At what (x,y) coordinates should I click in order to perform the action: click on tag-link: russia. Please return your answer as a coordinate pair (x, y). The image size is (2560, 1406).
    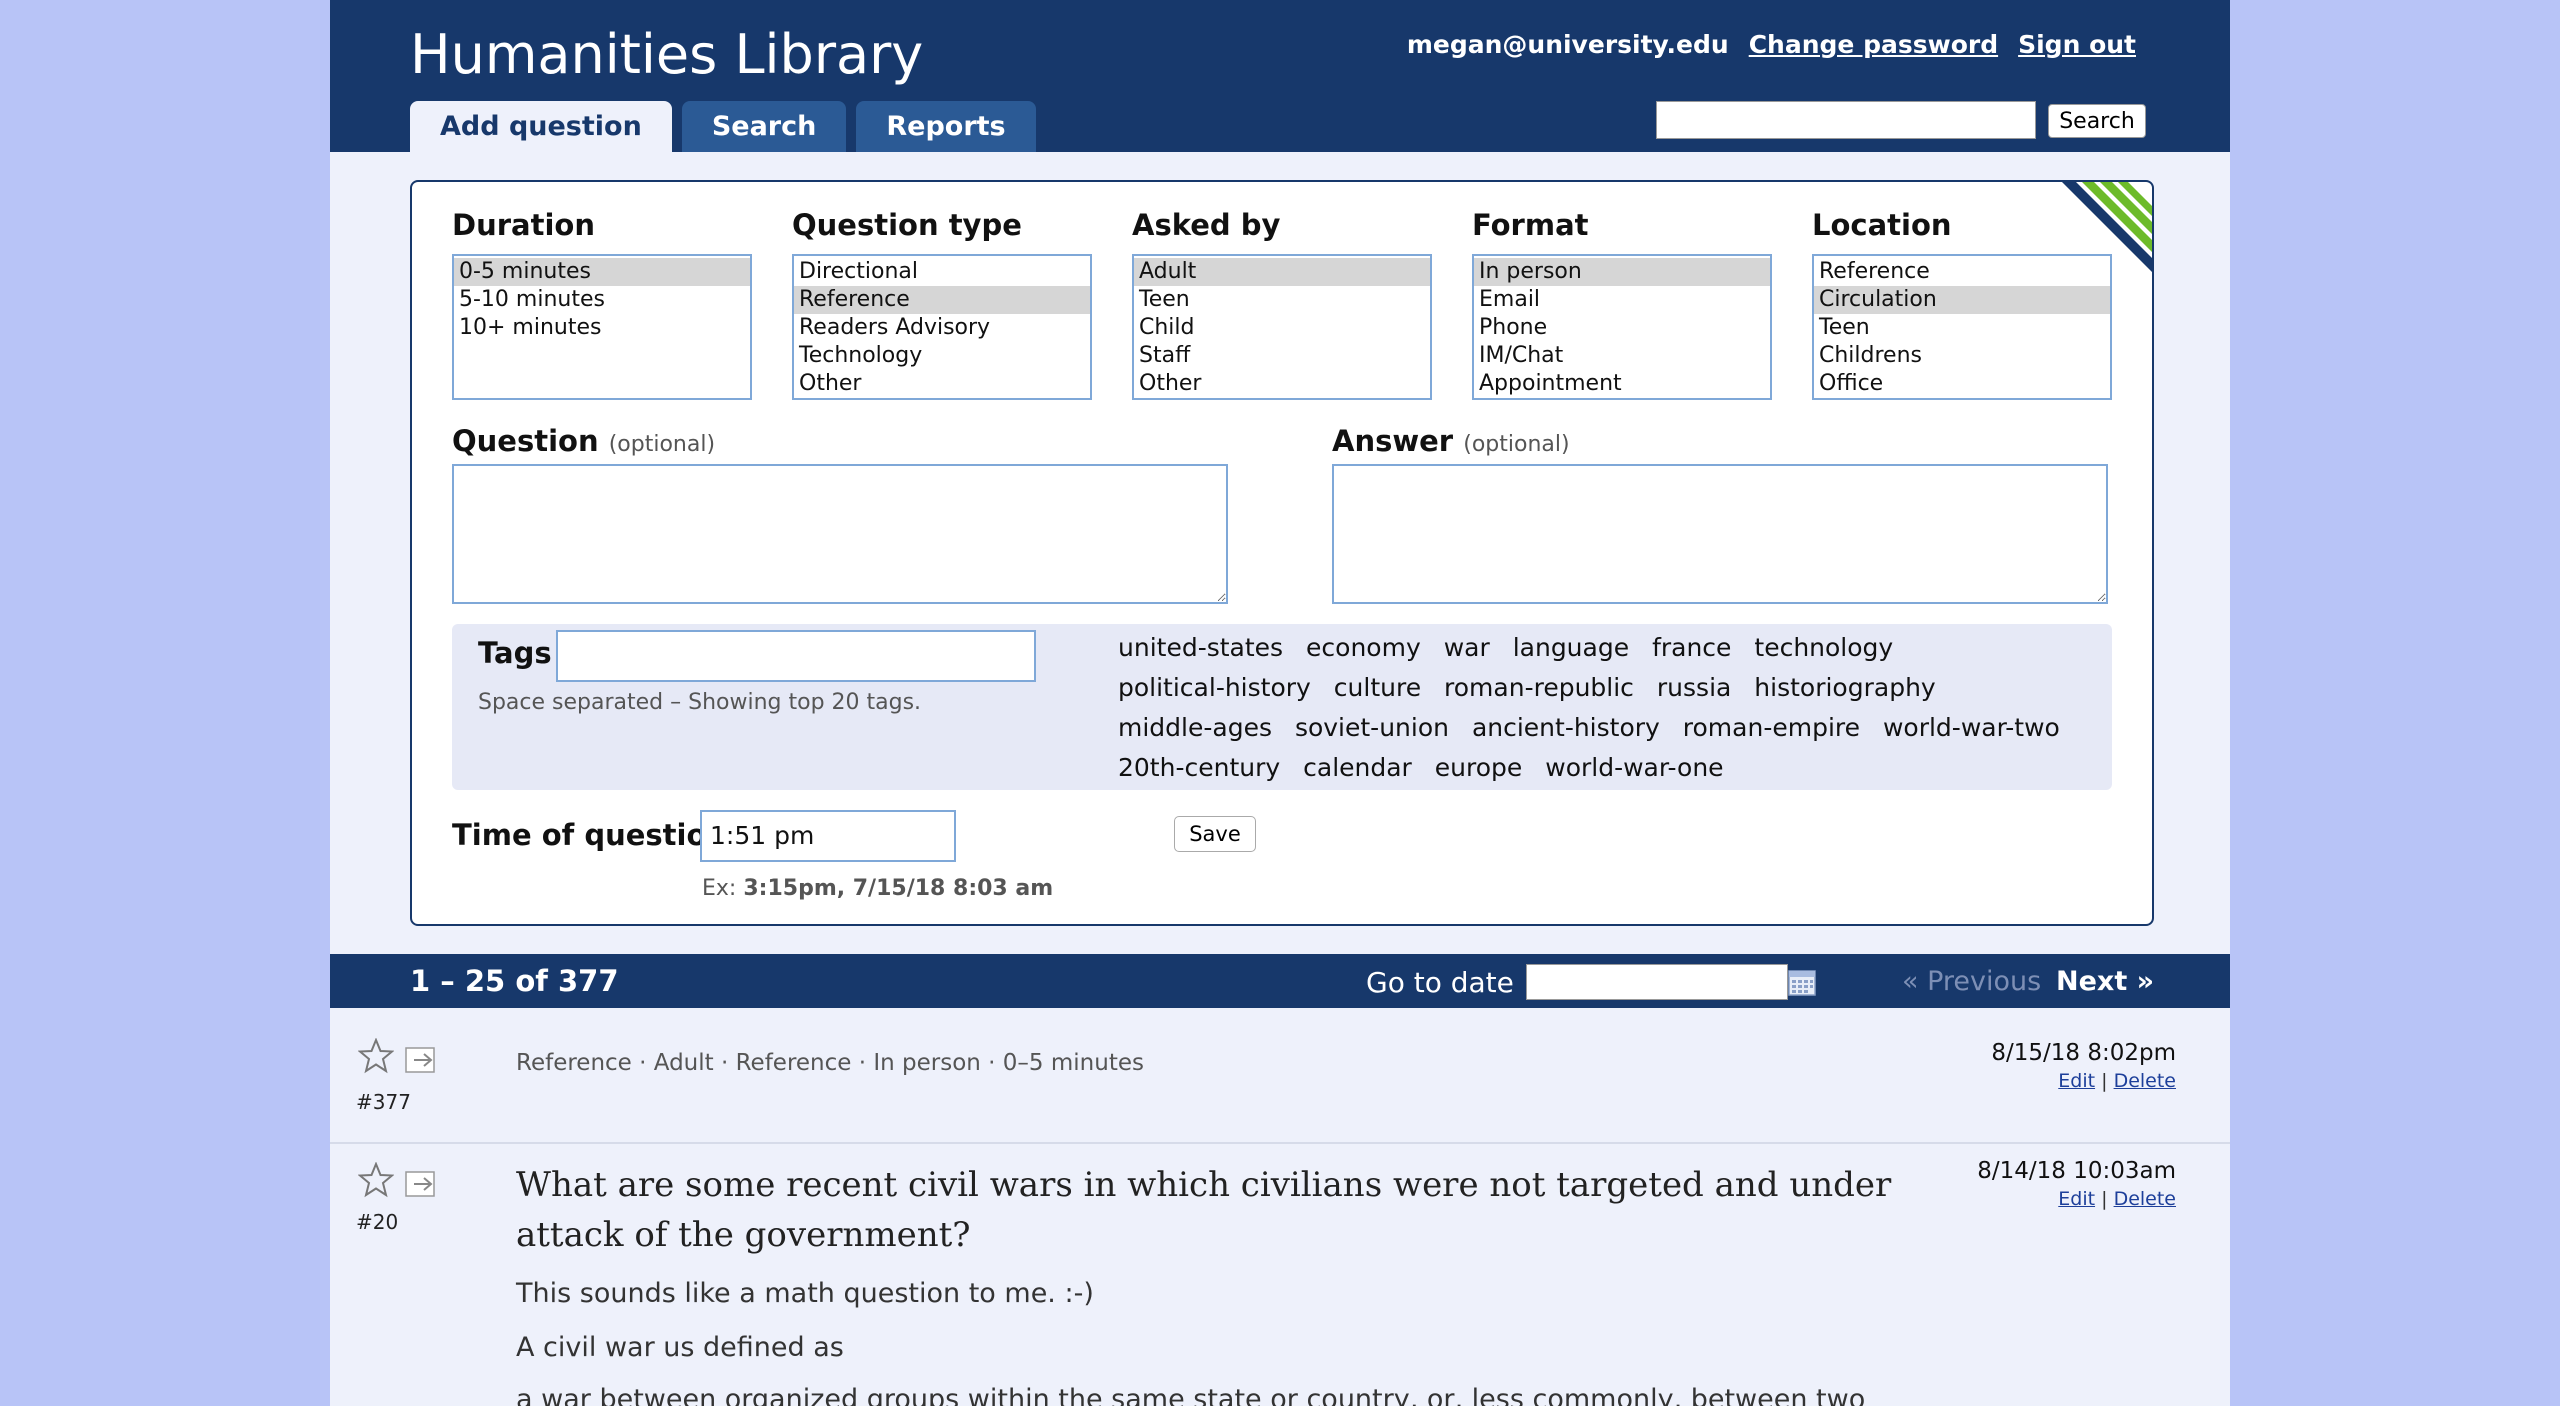
    Looking at the image, I should click on (1694, 688).